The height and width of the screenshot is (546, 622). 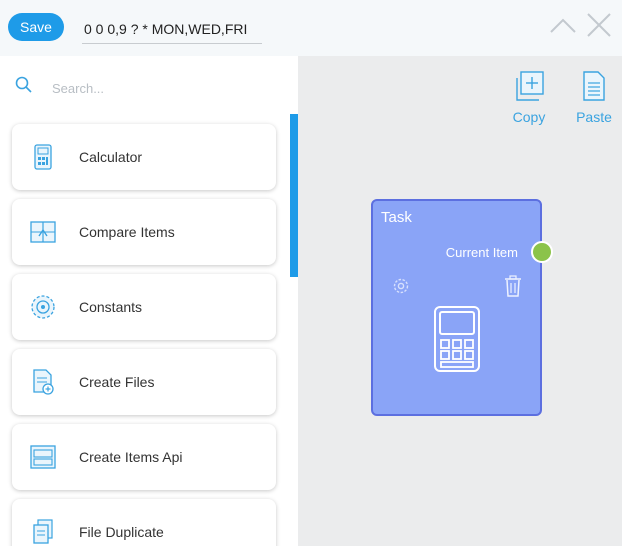 What do you see at coordinates (111, 157) in the screenshot?
I see `library-item-label: Calculator` at bounding box center [111, 157].